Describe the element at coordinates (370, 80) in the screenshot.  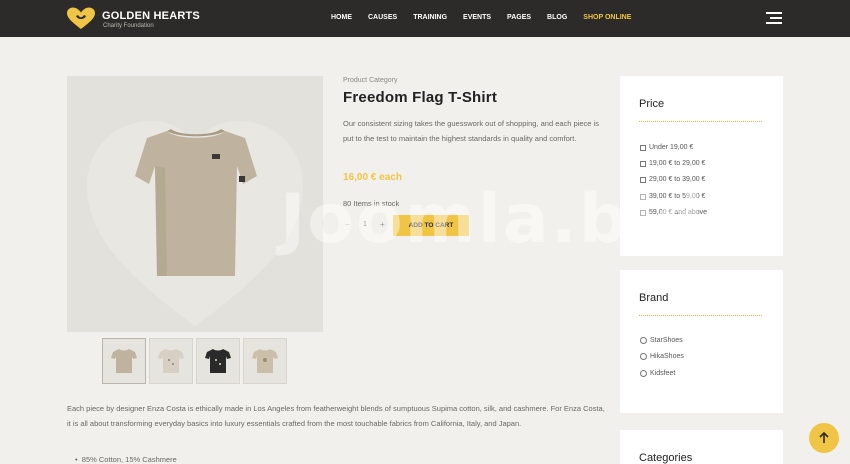
I see `product-category: Product Category` at that location.